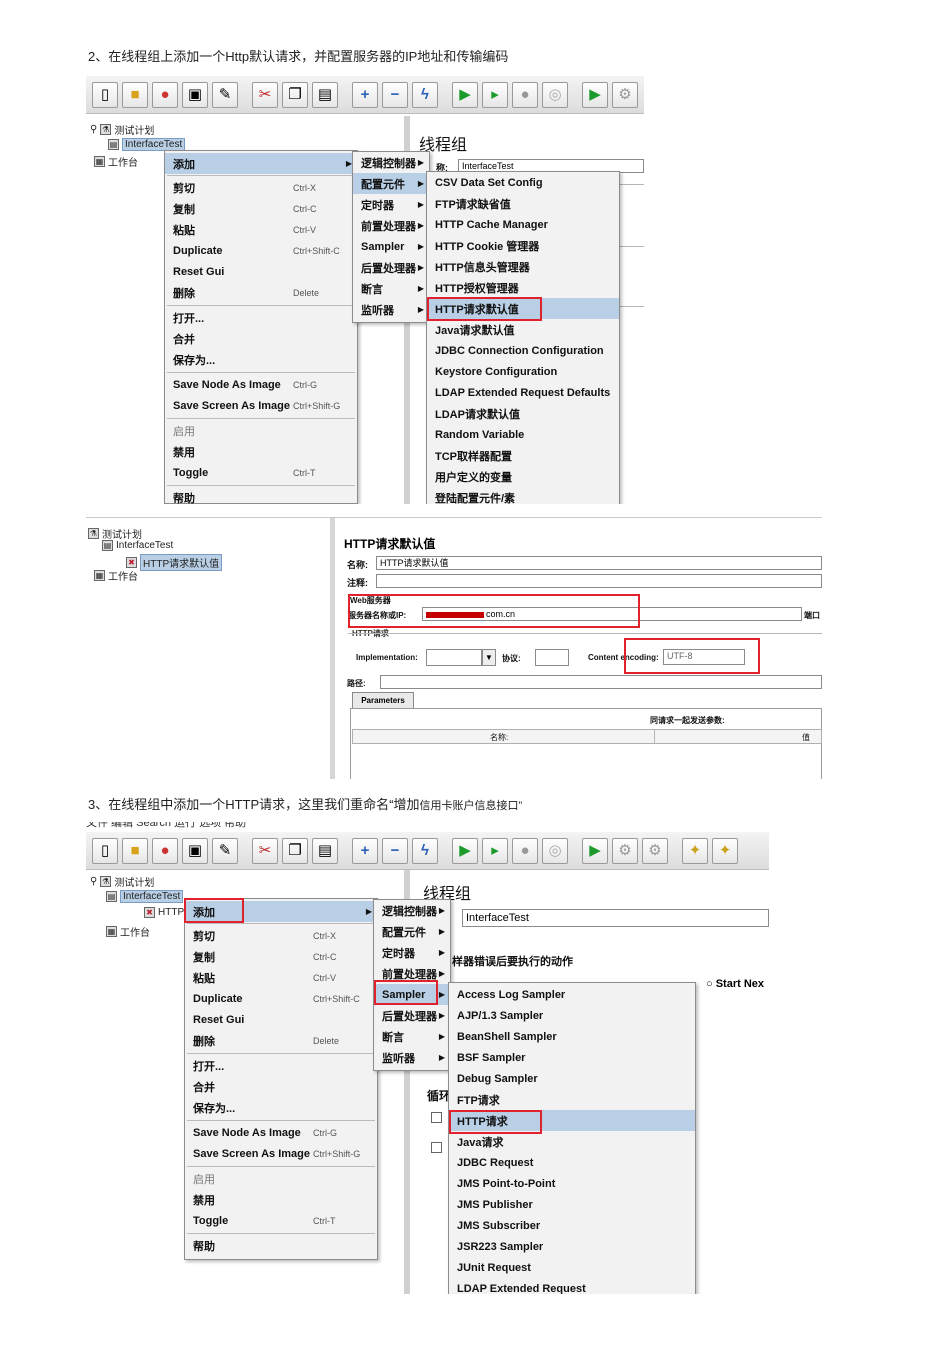 This screenshot has height=1345, width=950. I want to click on menu-item-enable: 启用, so click(261, 430).